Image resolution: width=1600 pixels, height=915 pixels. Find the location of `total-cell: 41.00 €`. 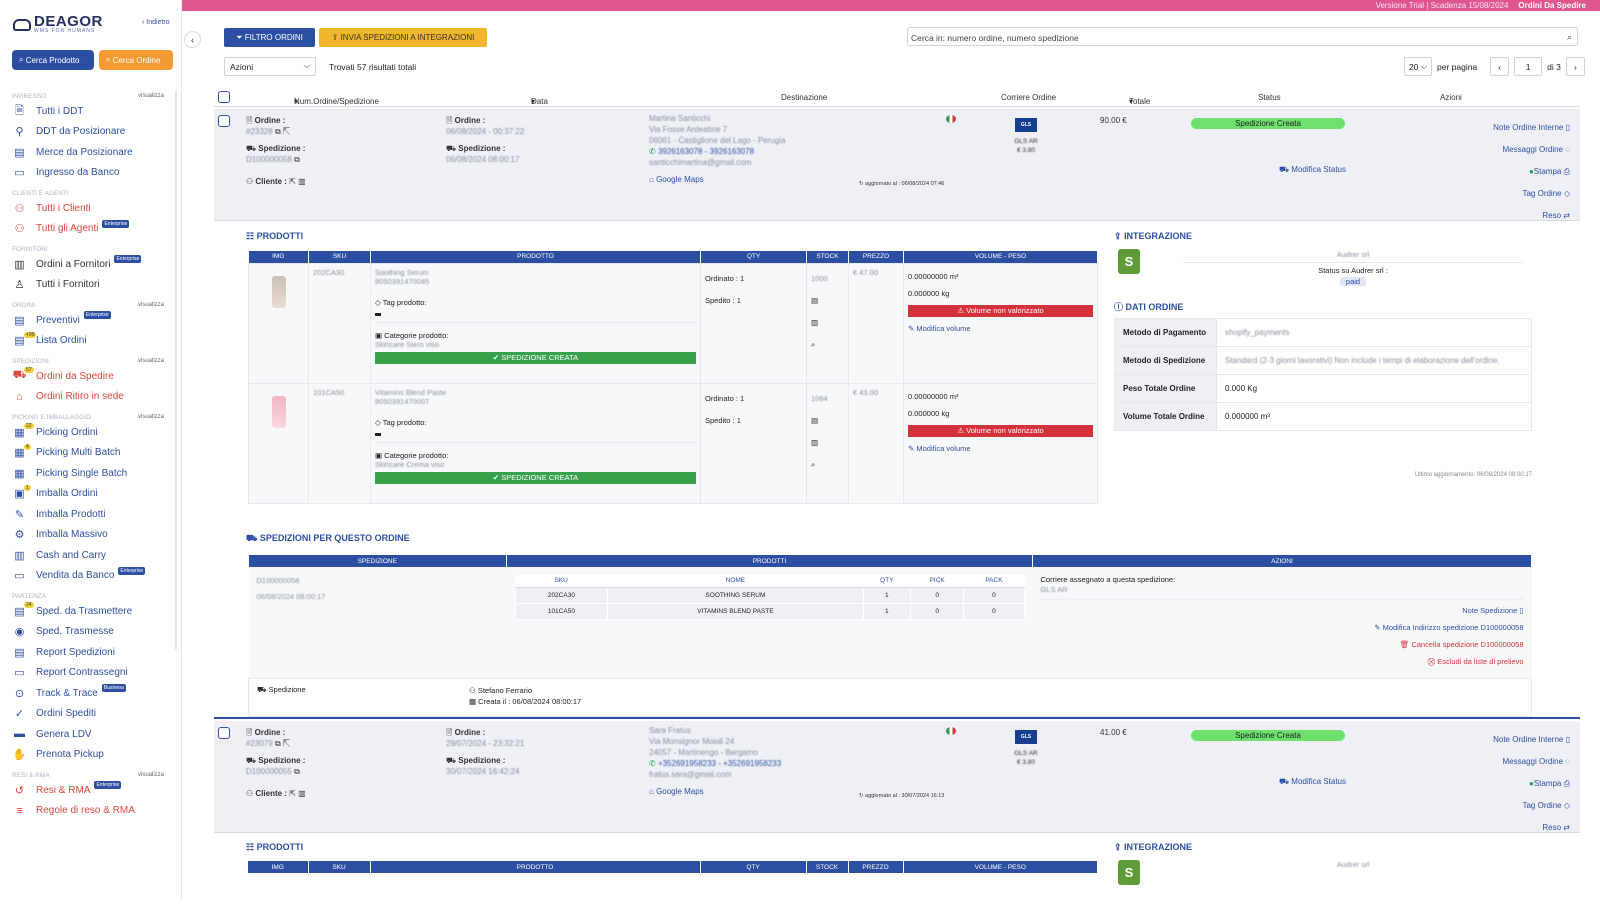

total-cell: 41.00 € is located at coordinates (1113, 732).